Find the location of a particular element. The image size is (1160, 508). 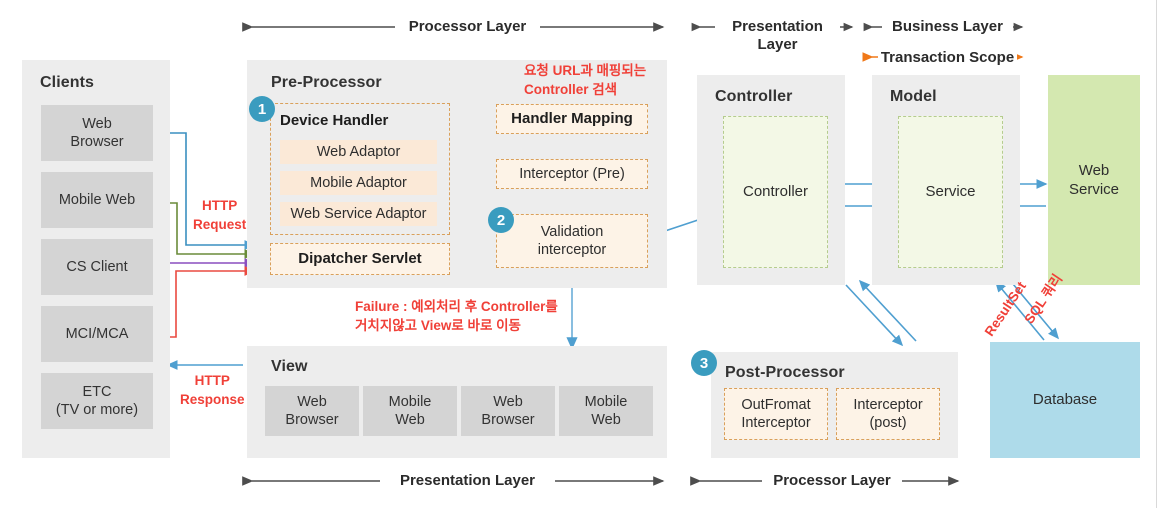

view-item-mobile-web-1: Mobile Web is located at coordinates (410, 411).